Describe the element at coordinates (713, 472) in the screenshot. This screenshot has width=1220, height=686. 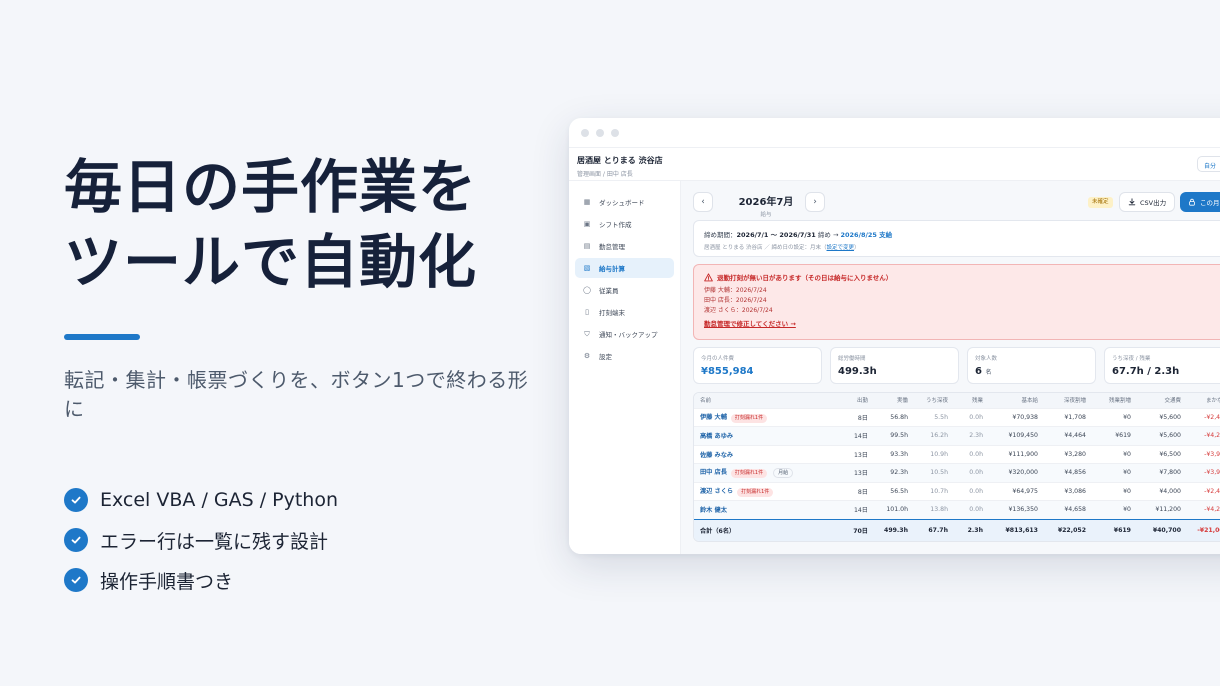
I see `employee-name: 田中 店長` at that location.